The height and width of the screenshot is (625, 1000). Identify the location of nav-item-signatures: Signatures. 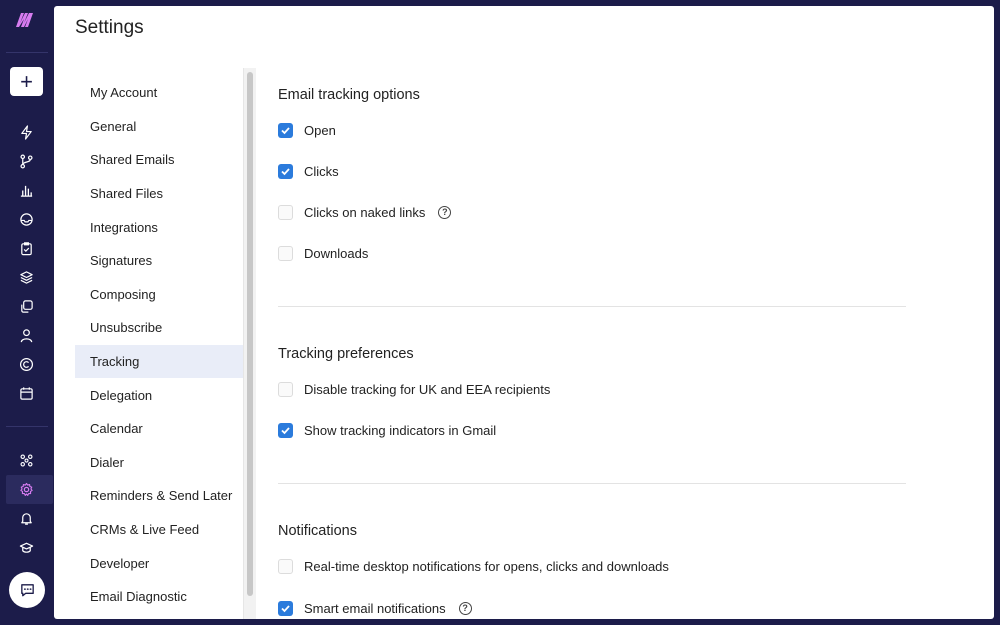
(159, 261).